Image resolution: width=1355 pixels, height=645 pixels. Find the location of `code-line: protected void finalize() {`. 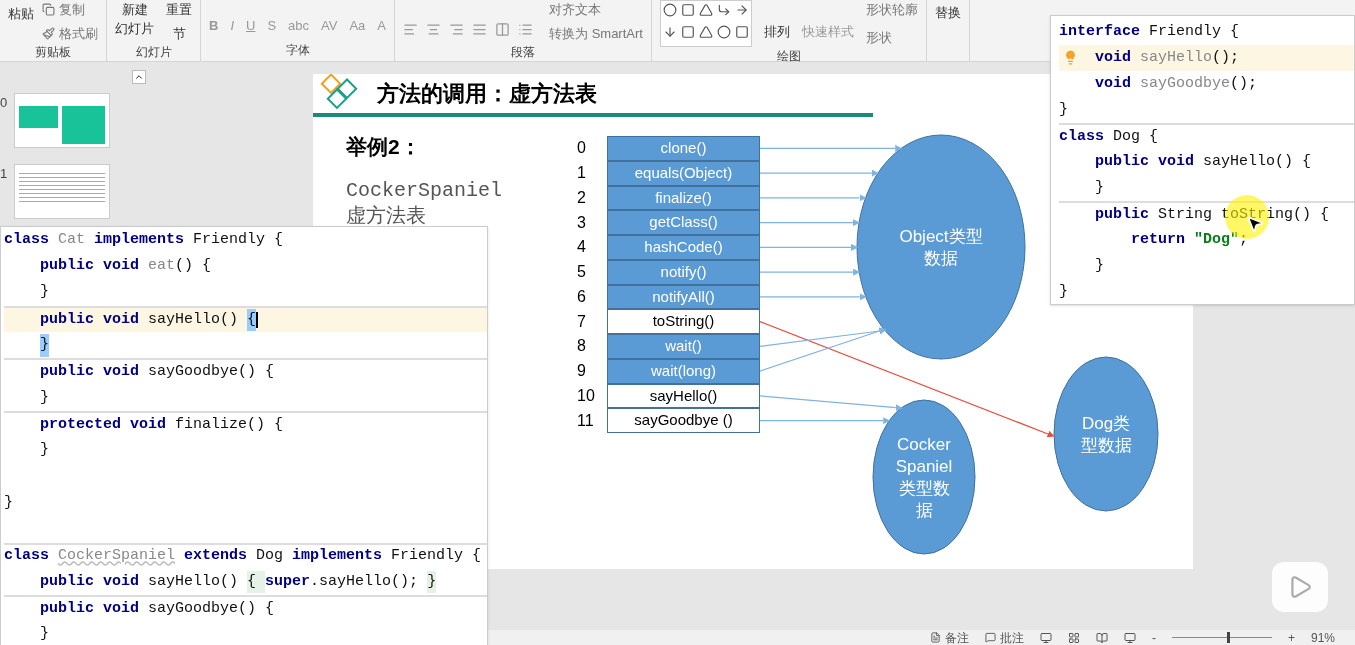

code-line: protected void finalize() { is located at coordinates (245, 424).